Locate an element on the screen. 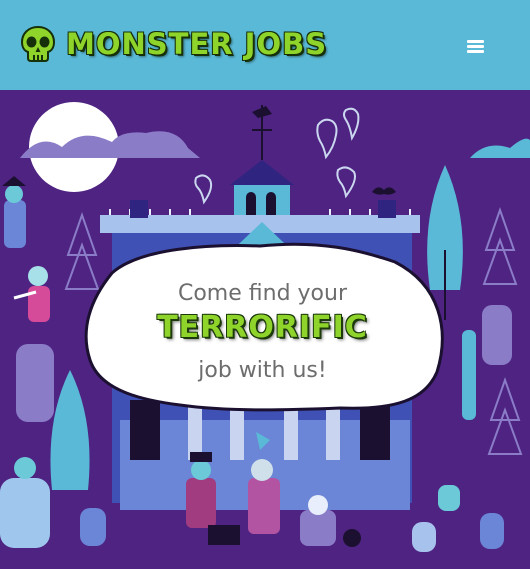 This screenshot has width=530, height=569. hero-line-2: TERRORIFIC is located at coordinates (262, 327).